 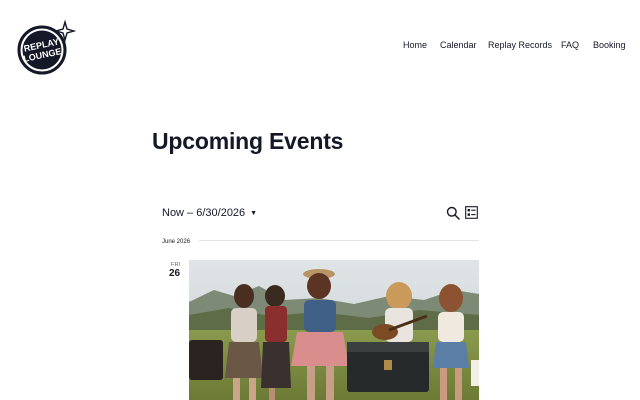 I want to click on replay-lounge-logo: REPLAY LOUNGE, so click(x=46, y=47).